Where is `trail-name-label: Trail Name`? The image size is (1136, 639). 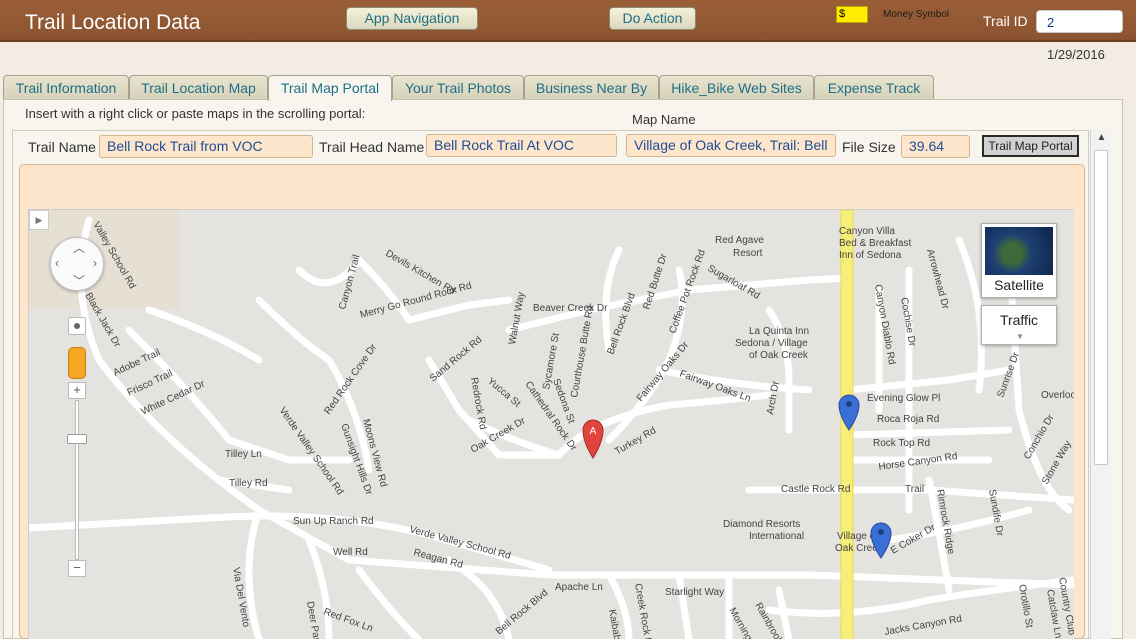
trail-name-label: Trail Name is located at coordinates (62, 147).